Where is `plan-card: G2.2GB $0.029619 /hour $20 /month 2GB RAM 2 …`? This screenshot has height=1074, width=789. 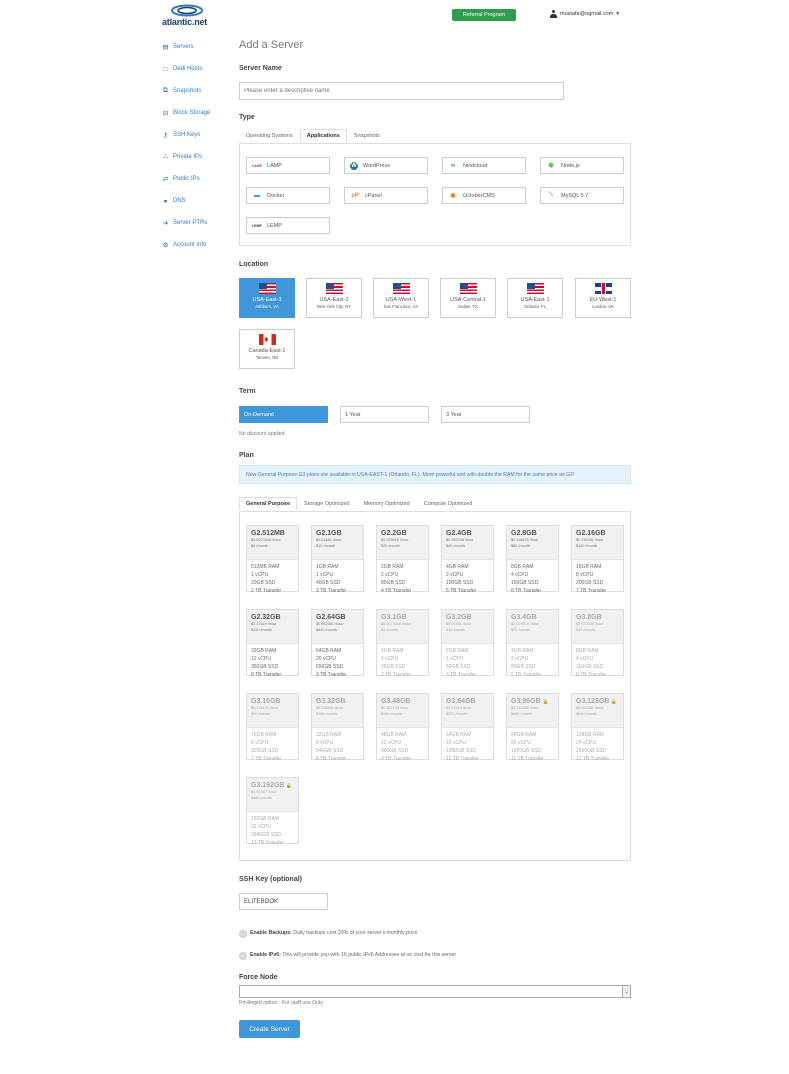
plan-card: G2.2GB $0.029619 /hour $20 /month 2GB RAM 2 … is located at coordinates (402, 559).